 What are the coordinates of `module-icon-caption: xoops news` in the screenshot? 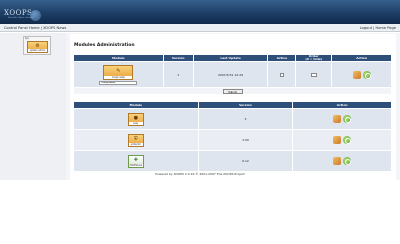 It's located at (118, 77).